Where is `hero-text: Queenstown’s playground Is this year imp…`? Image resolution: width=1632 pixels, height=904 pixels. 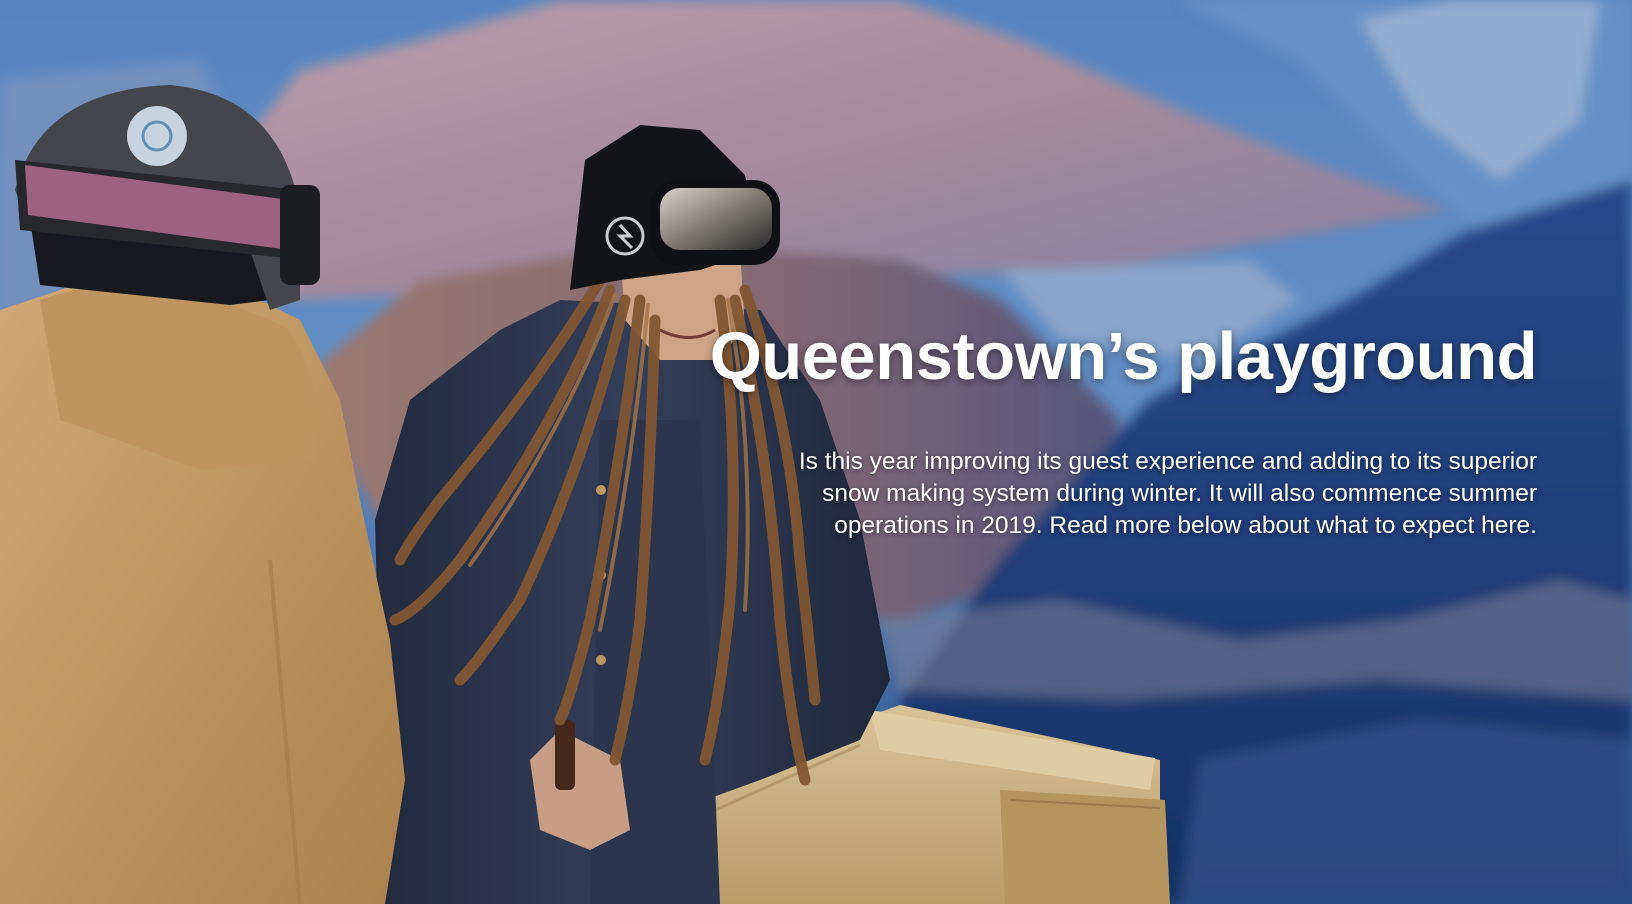 hero-text: Queenstown’s playground Is this year imp… is located at coordinates (1057, 430).